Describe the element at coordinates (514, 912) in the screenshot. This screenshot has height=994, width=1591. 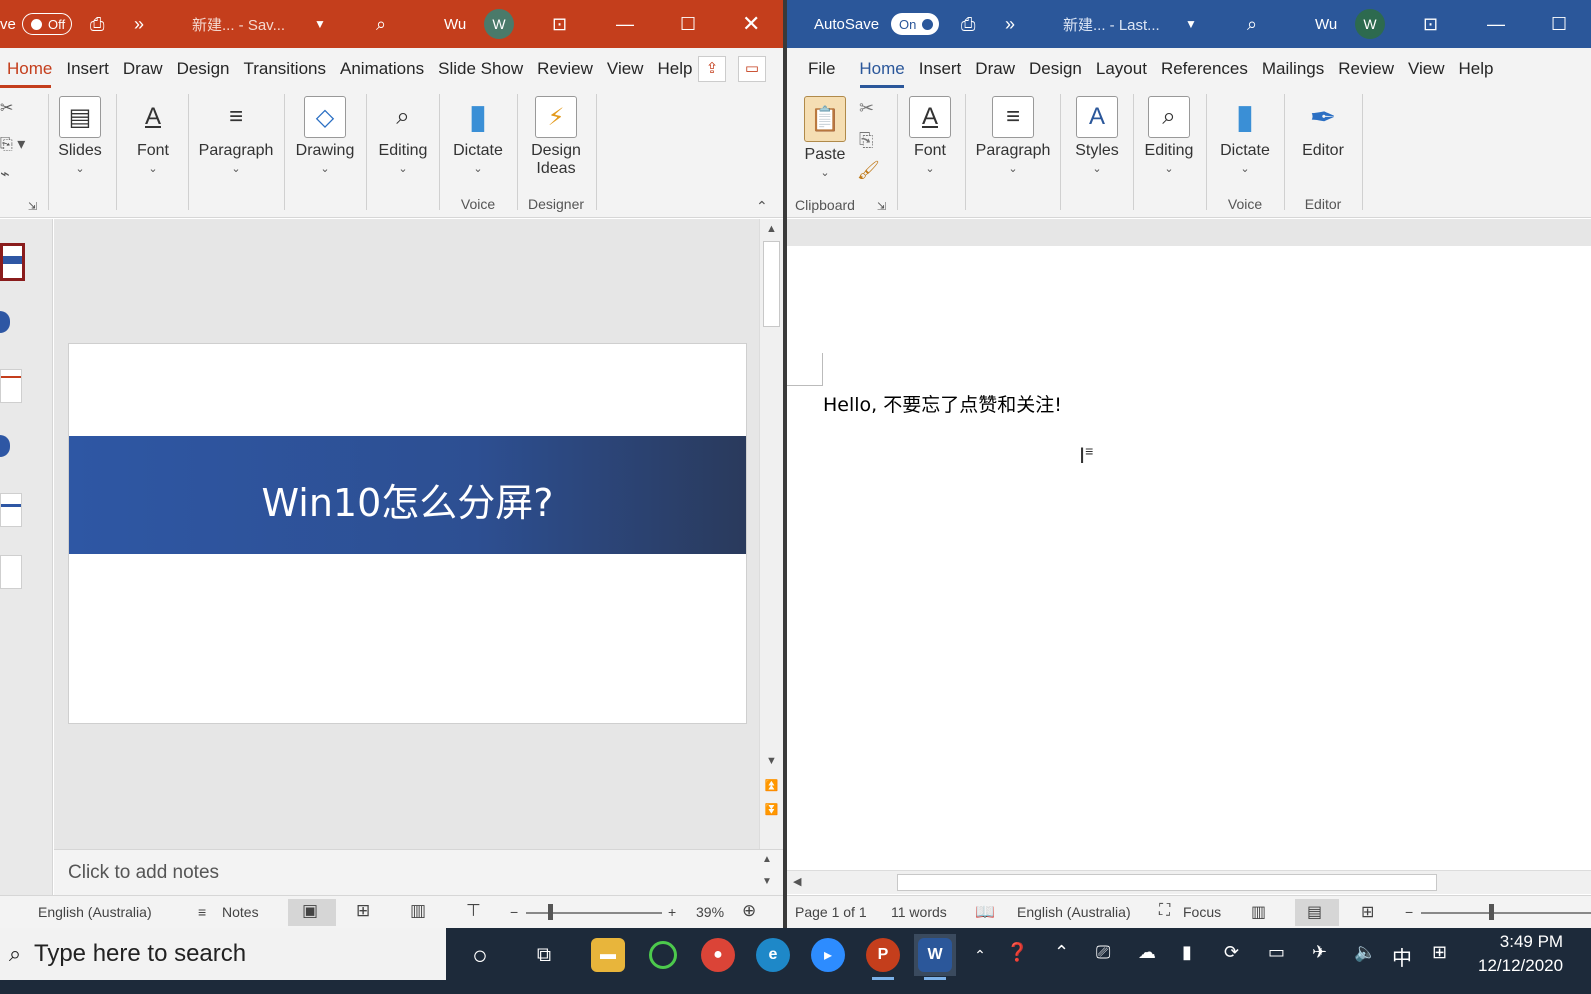
I see `ppt-zoom-out: −` at that location.